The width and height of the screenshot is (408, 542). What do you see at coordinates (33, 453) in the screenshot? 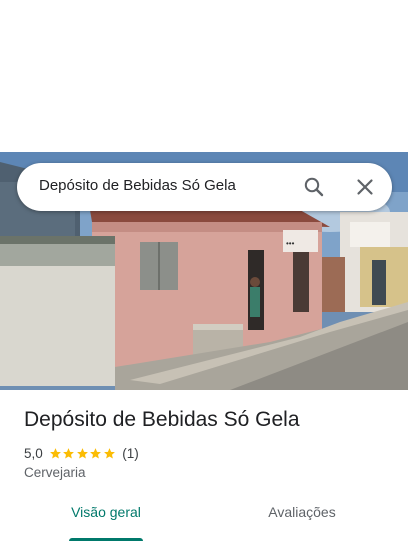
I see `rating-value: 5,0` at bounding box center [33, 453].